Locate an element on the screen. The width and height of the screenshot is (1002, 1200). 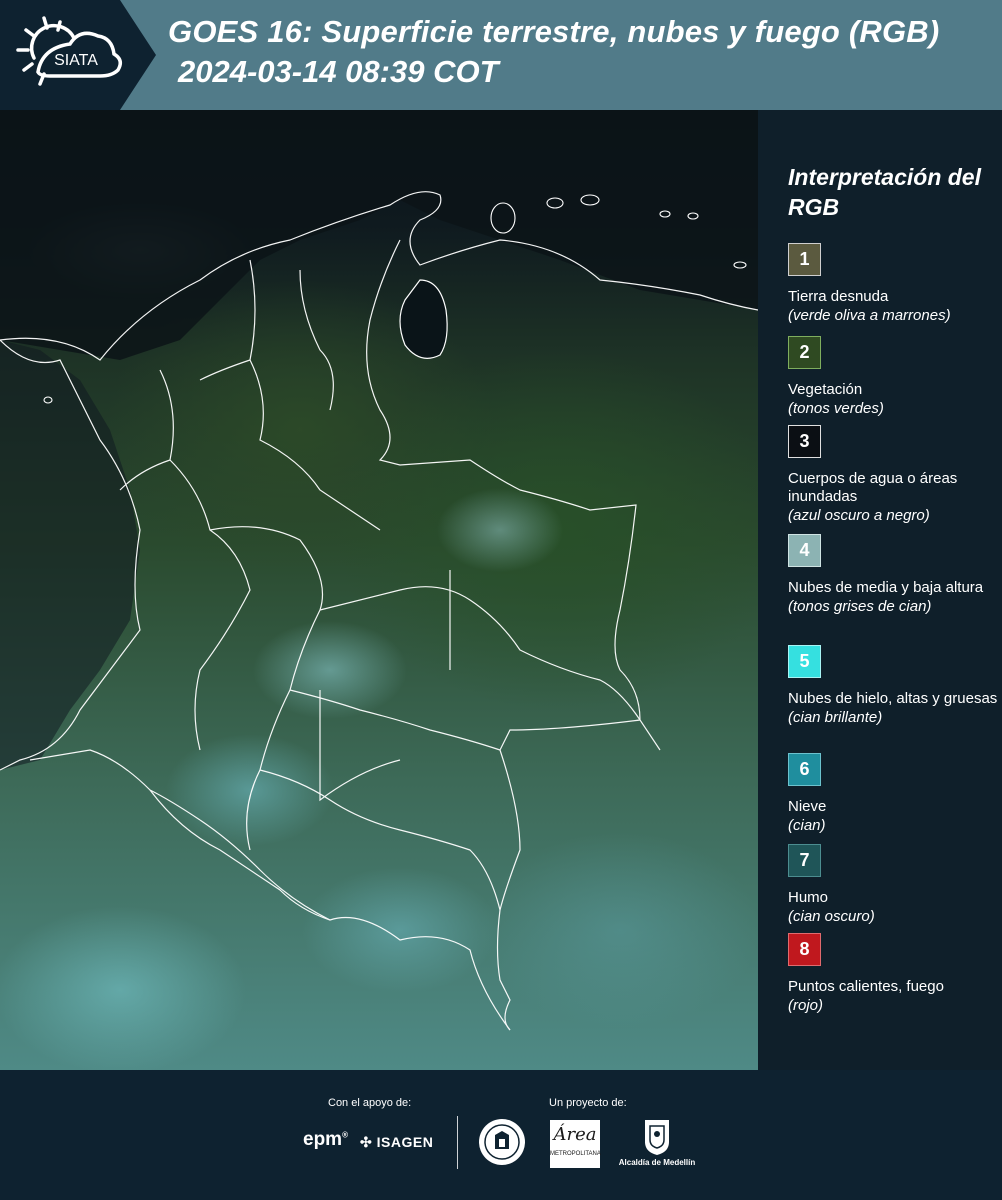
legend-label-1: Tierra desnuda is located at coordinates (838, 296).